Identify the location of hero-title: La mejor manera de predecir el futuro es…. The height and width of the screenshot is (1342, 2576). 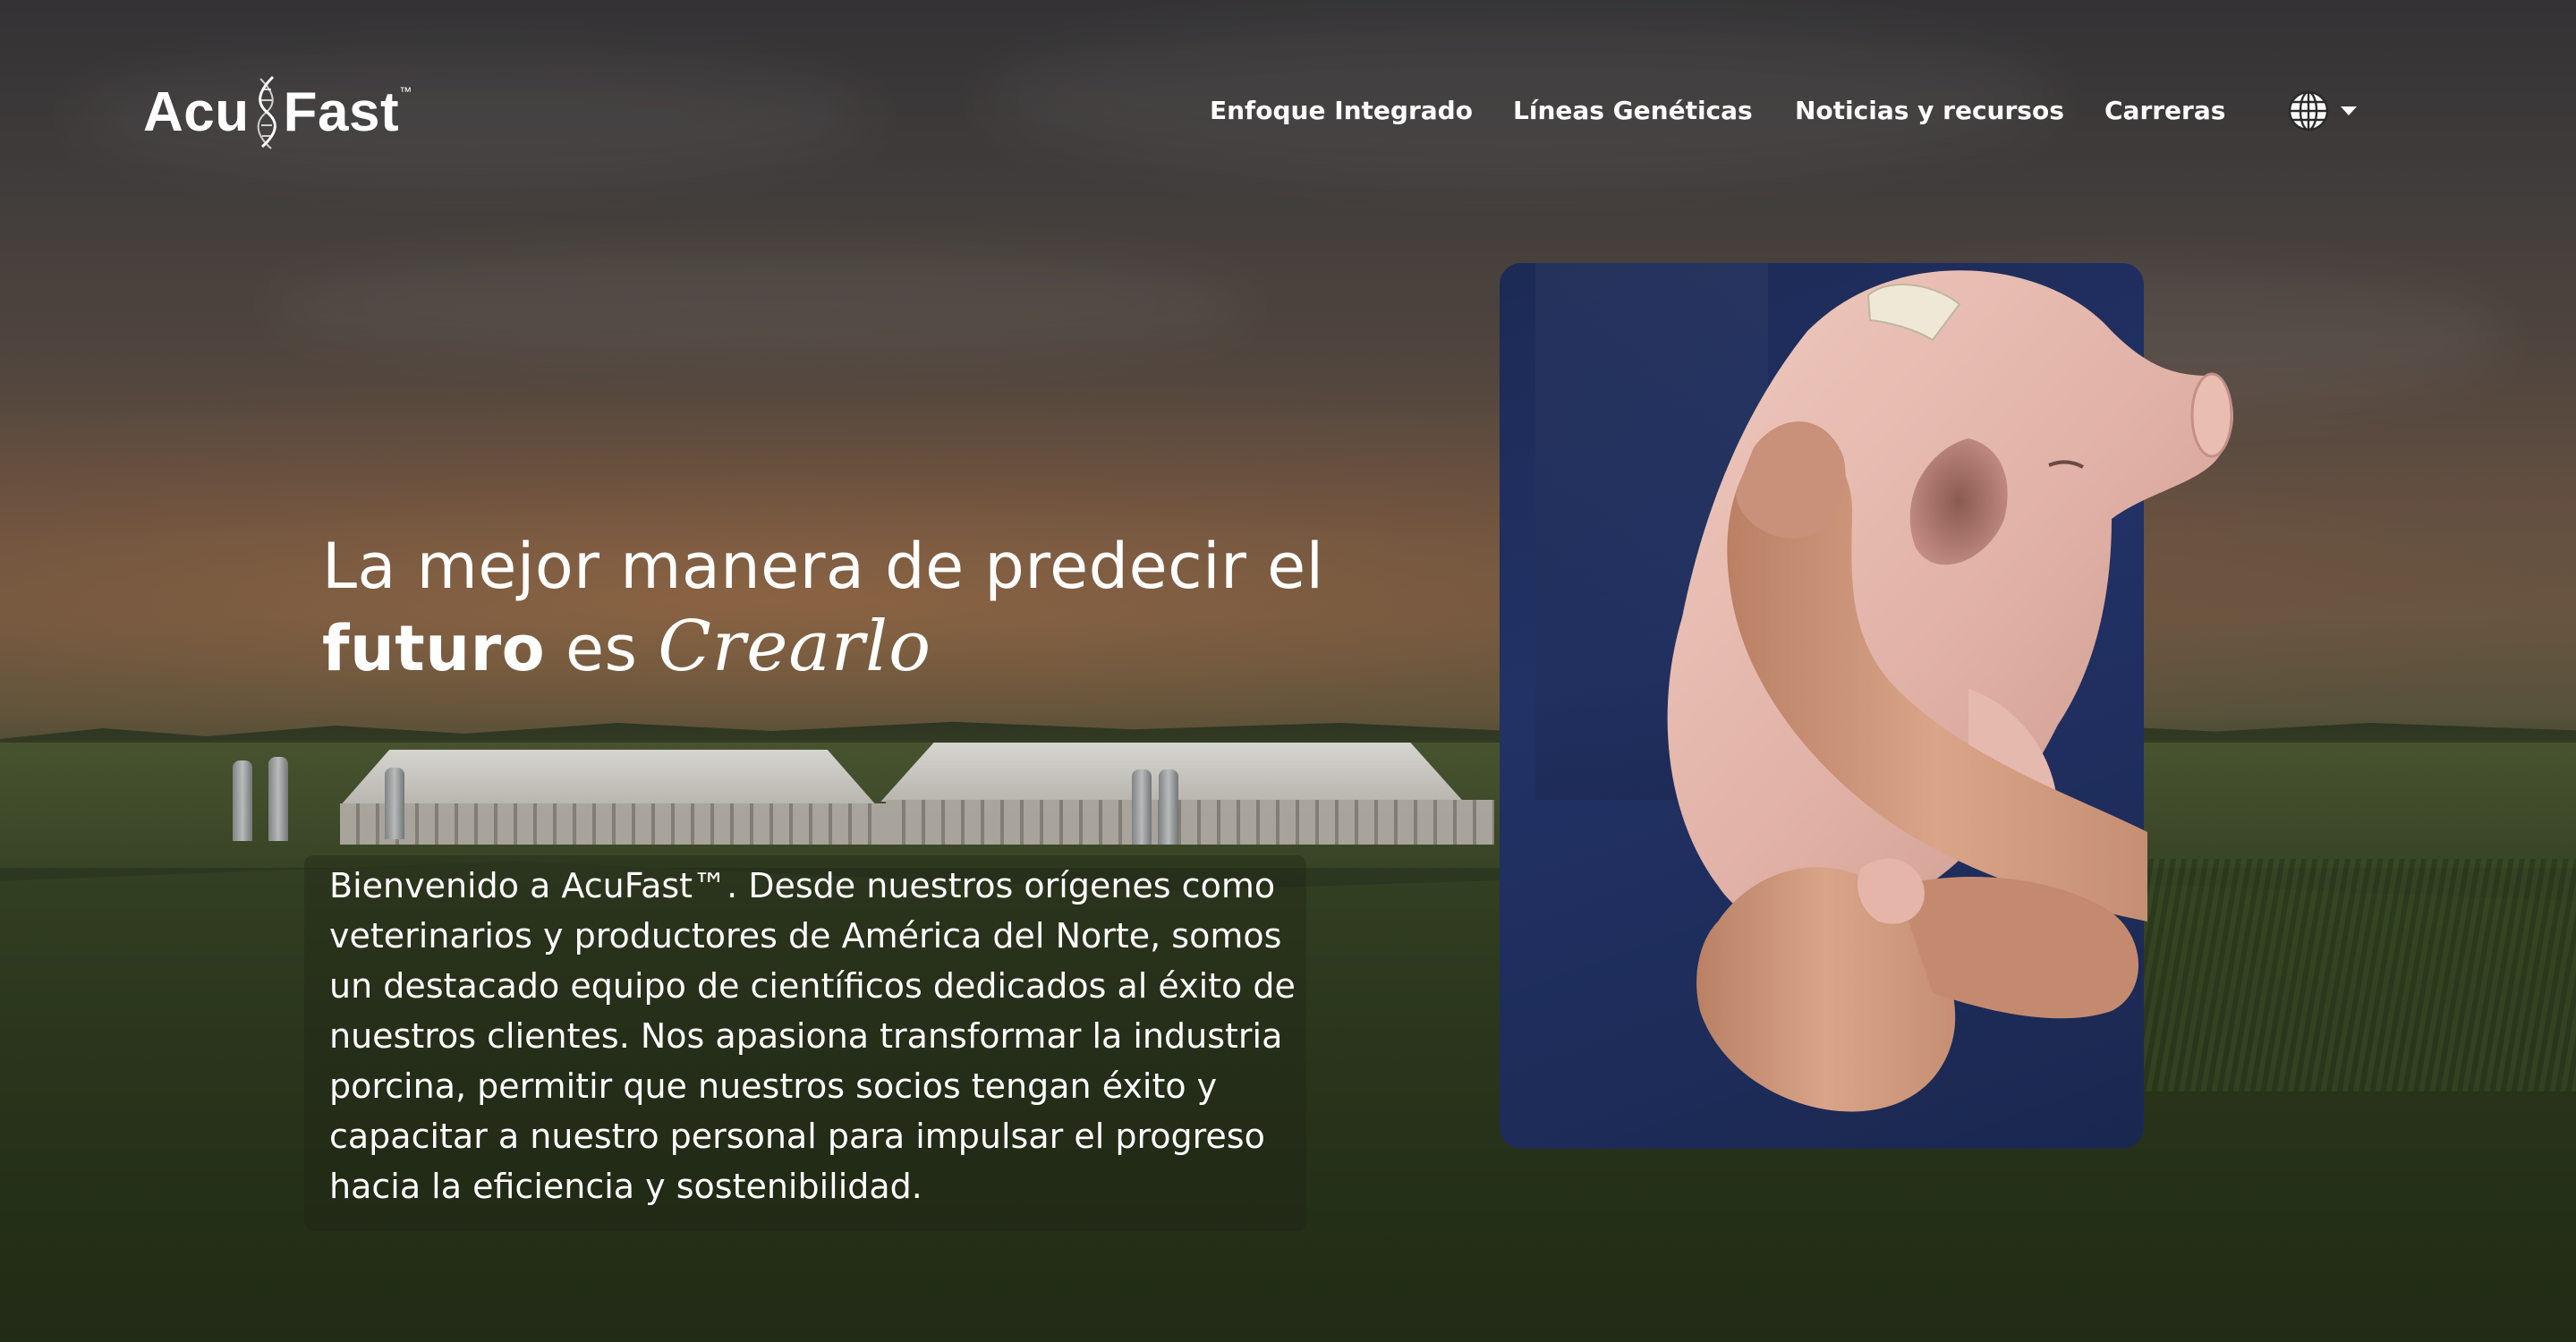
(859, 608).